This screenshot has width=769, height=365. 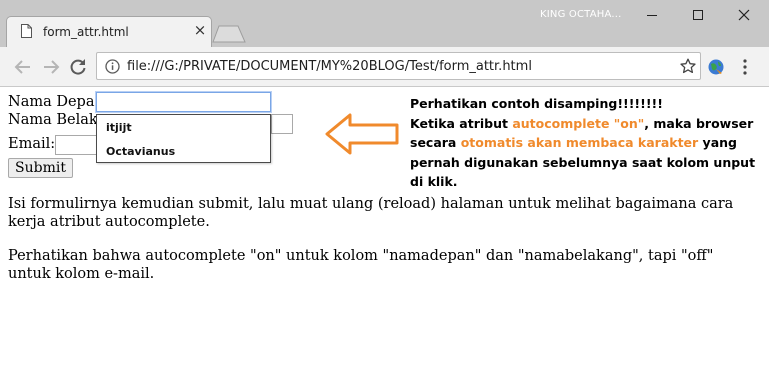 I want to click on forward-arrow-icon, so click(x=51, y=67).